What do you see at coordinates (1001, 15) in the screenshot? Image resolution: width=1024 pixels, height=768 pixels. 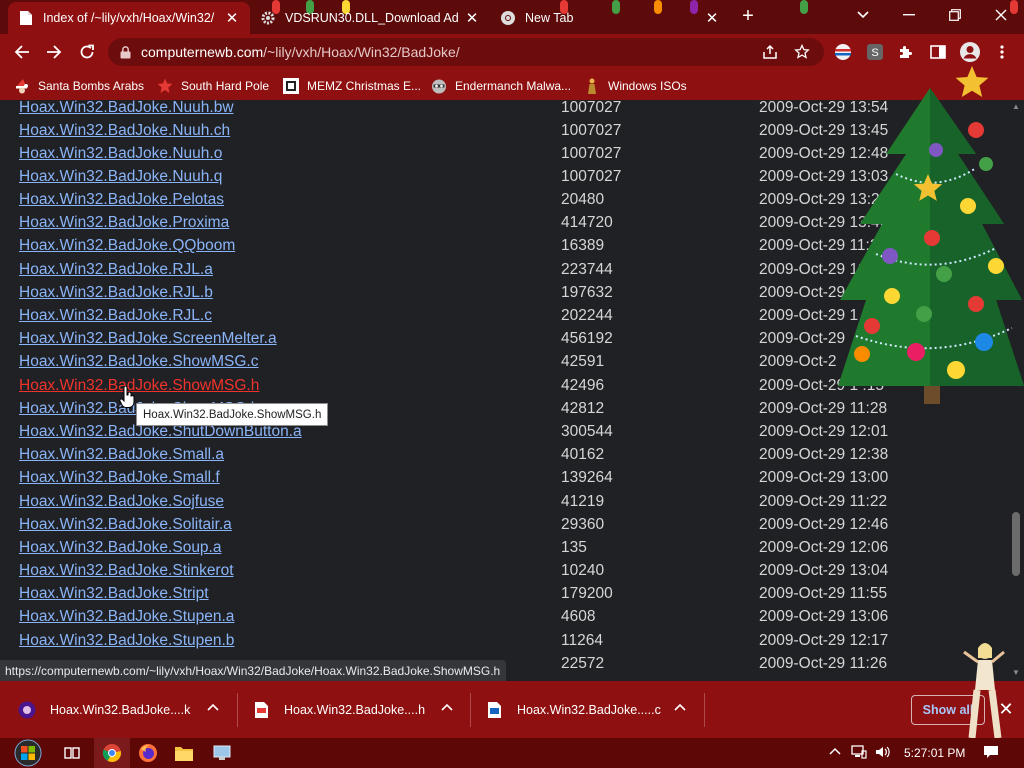 I see `close-window-button` at bounding box center [1001, 15].